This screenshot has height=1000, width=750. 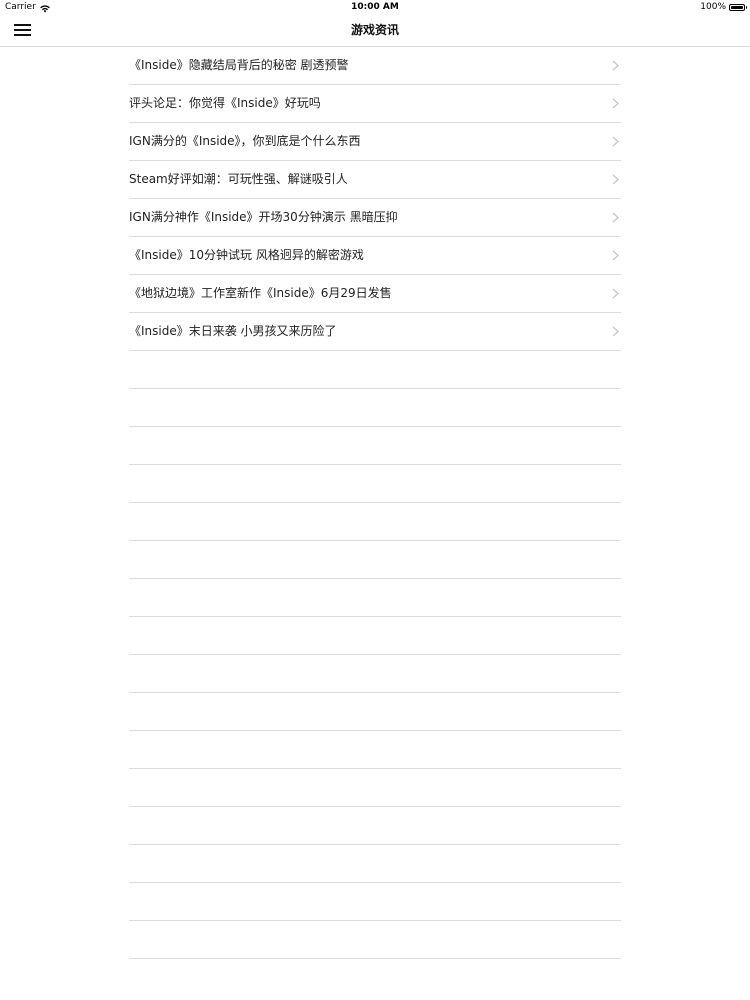 I want to click on list-item: 《Inside》隐藏结局背后的秘密 剧透预警, so click(x=375, y=66).